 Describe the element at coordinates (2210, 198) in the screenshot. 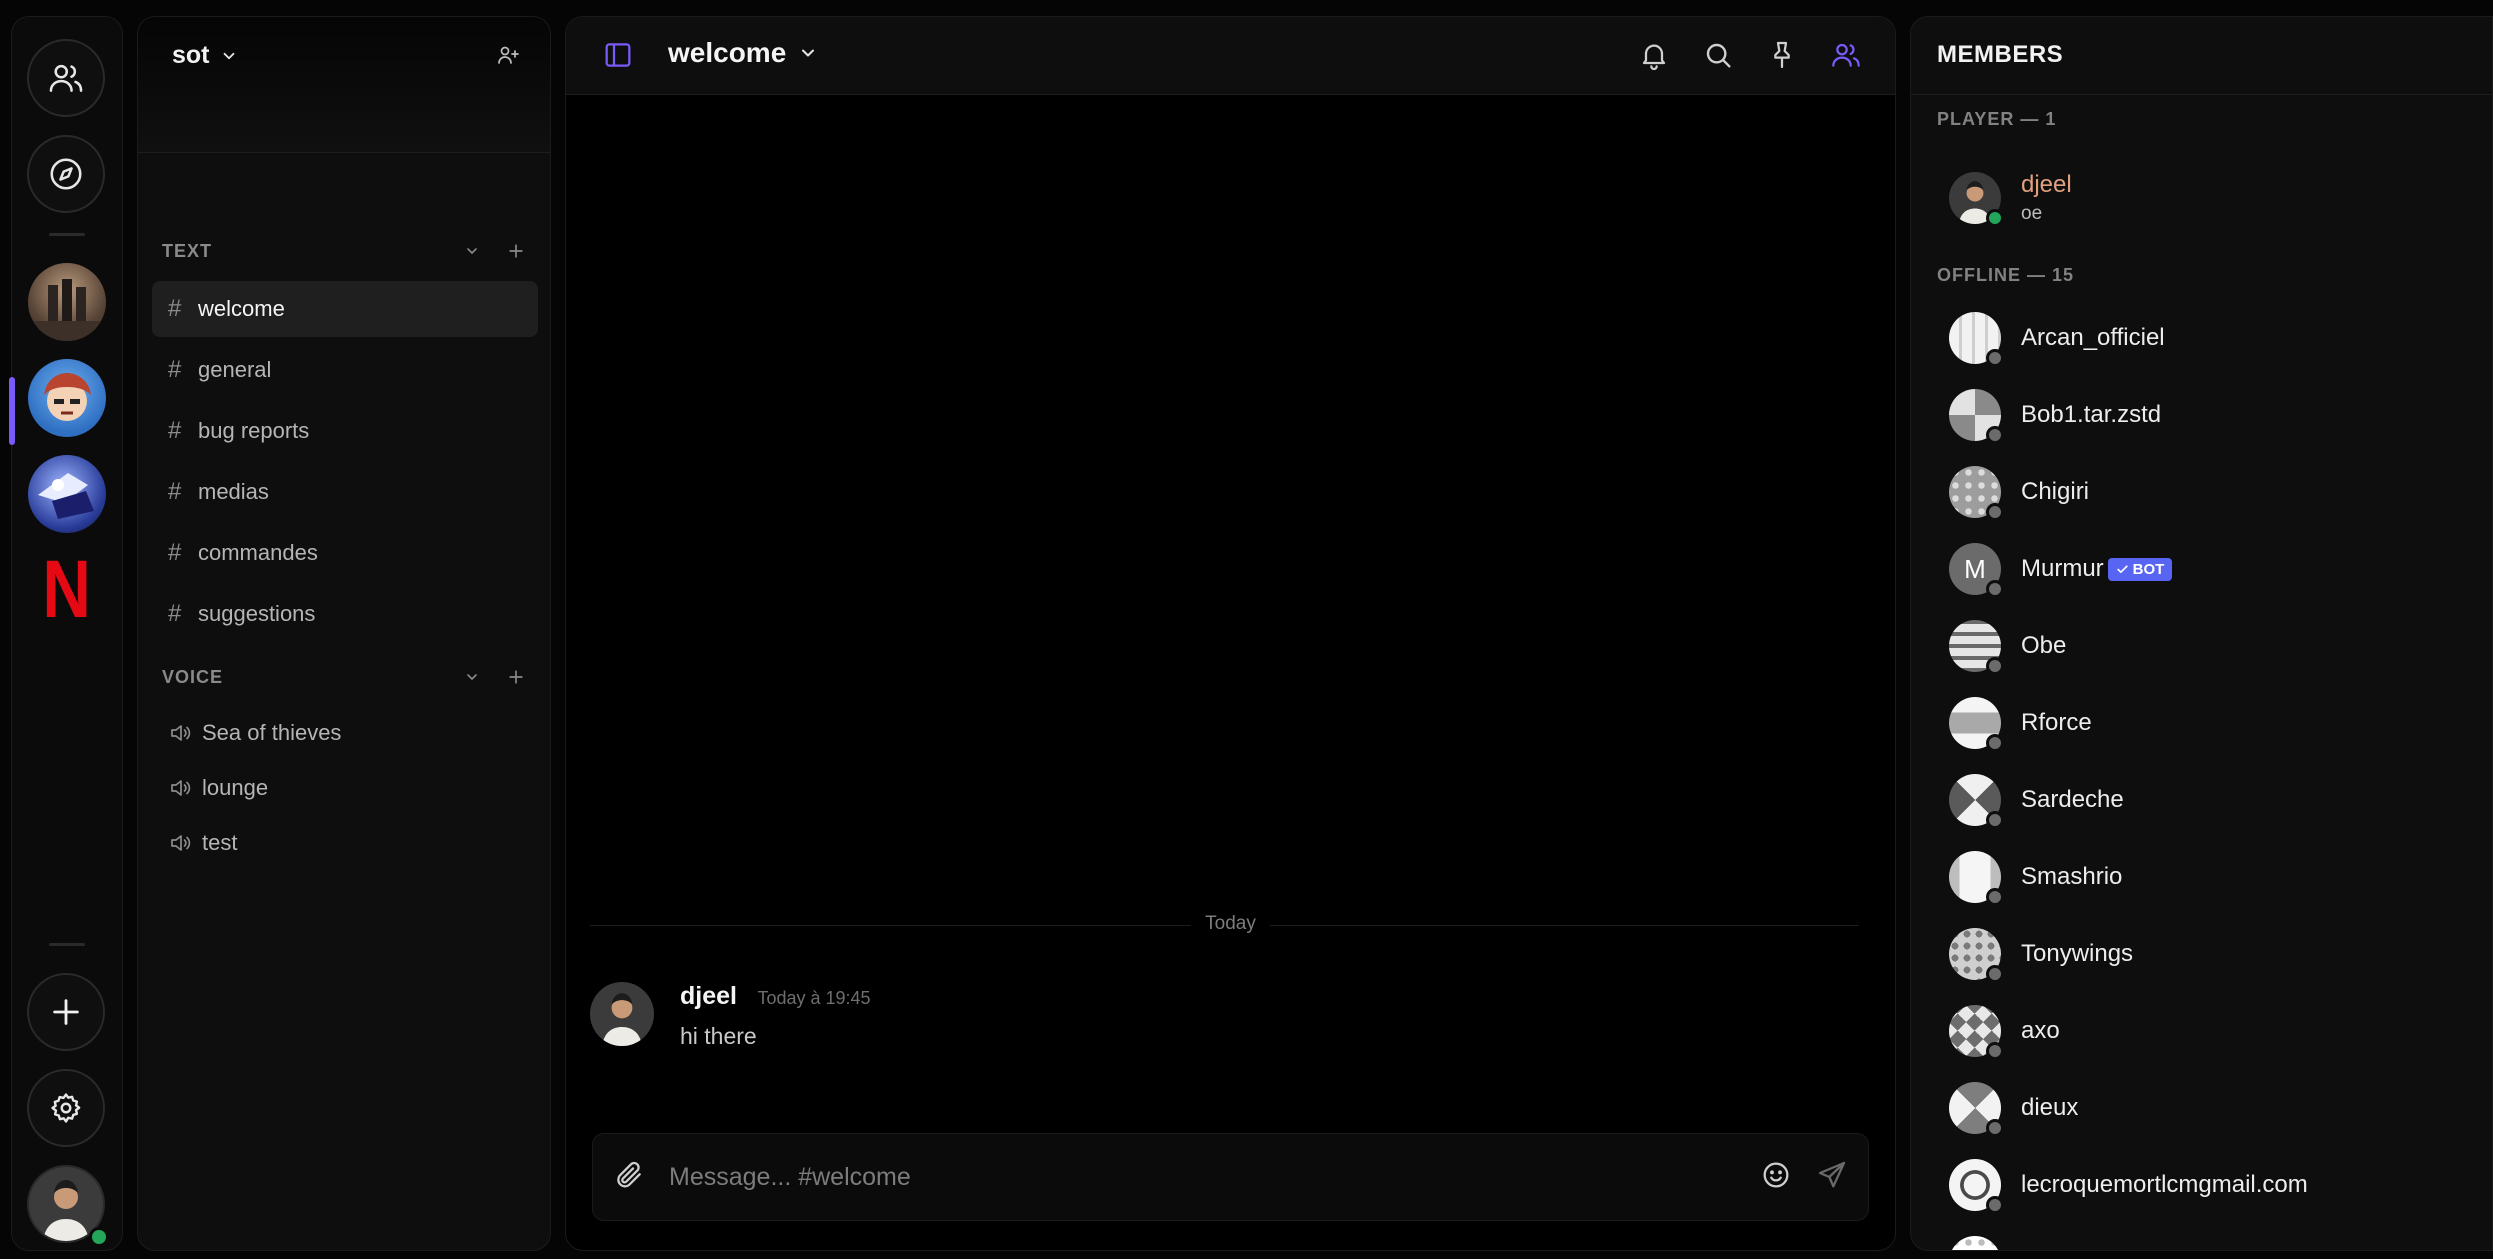

I see `member-item-djeel: djeel oe` at that location.